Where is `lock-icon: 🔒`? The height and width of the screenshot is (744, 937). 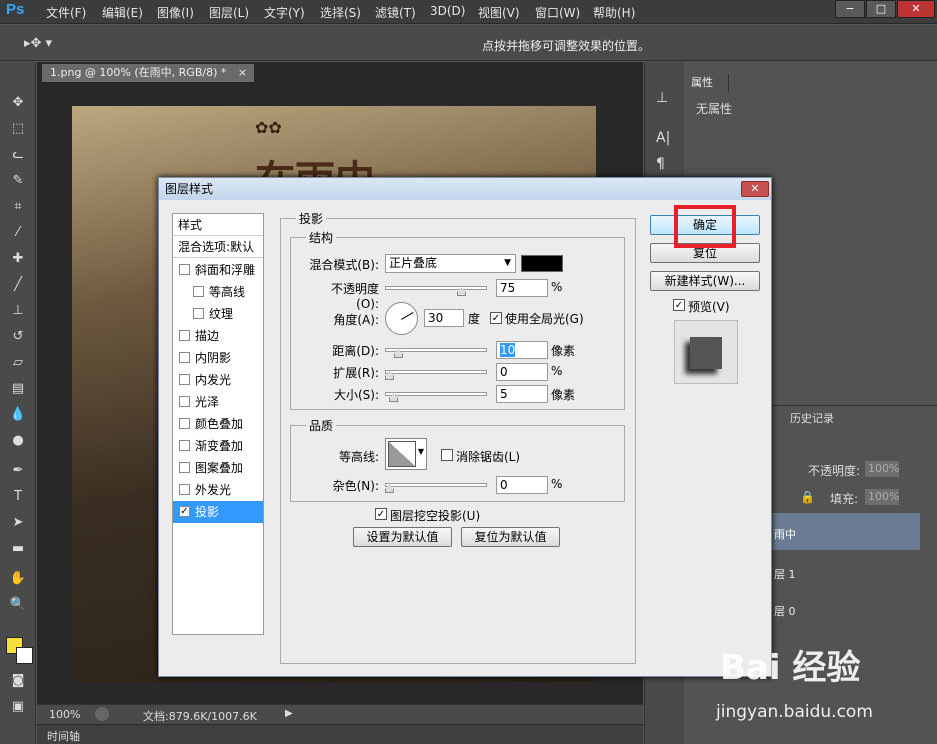 lock-icon: 🔒 is located at coordinates (807, 497).